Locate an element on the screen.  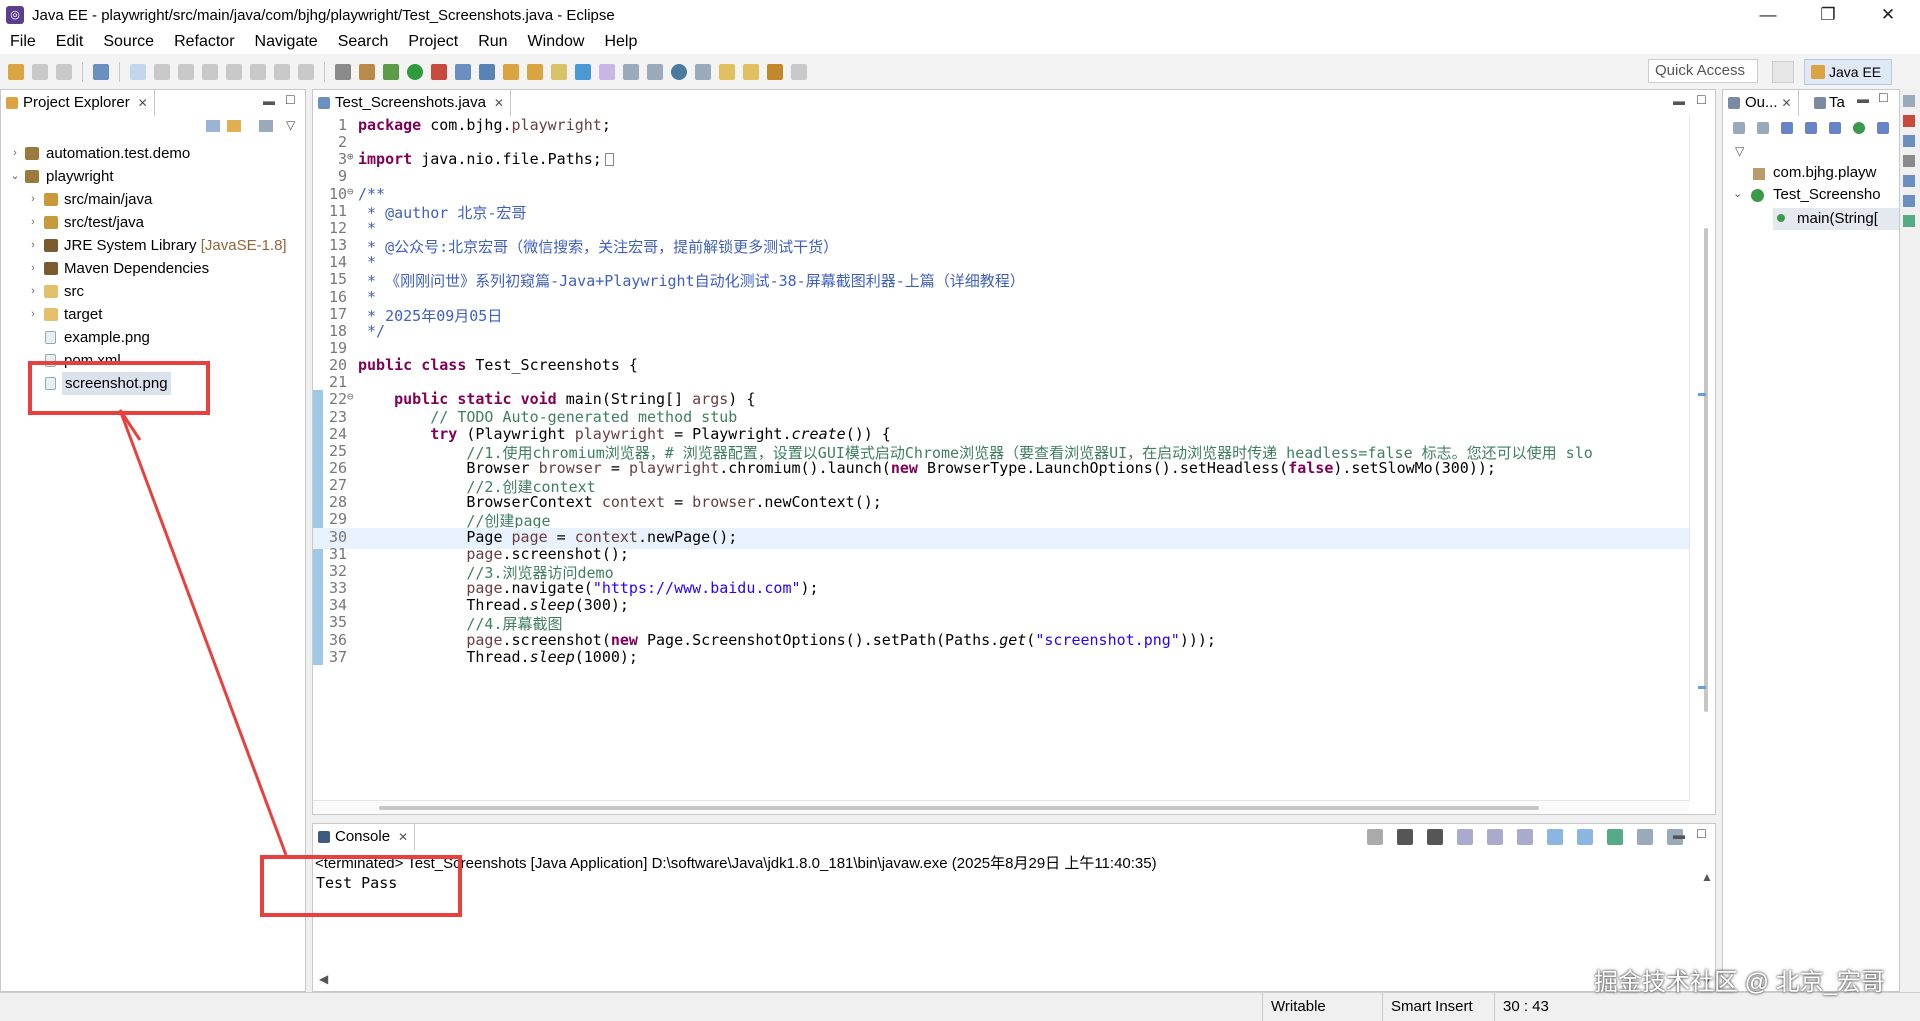
pin-console-icon is located at coordinates (1615, 837).